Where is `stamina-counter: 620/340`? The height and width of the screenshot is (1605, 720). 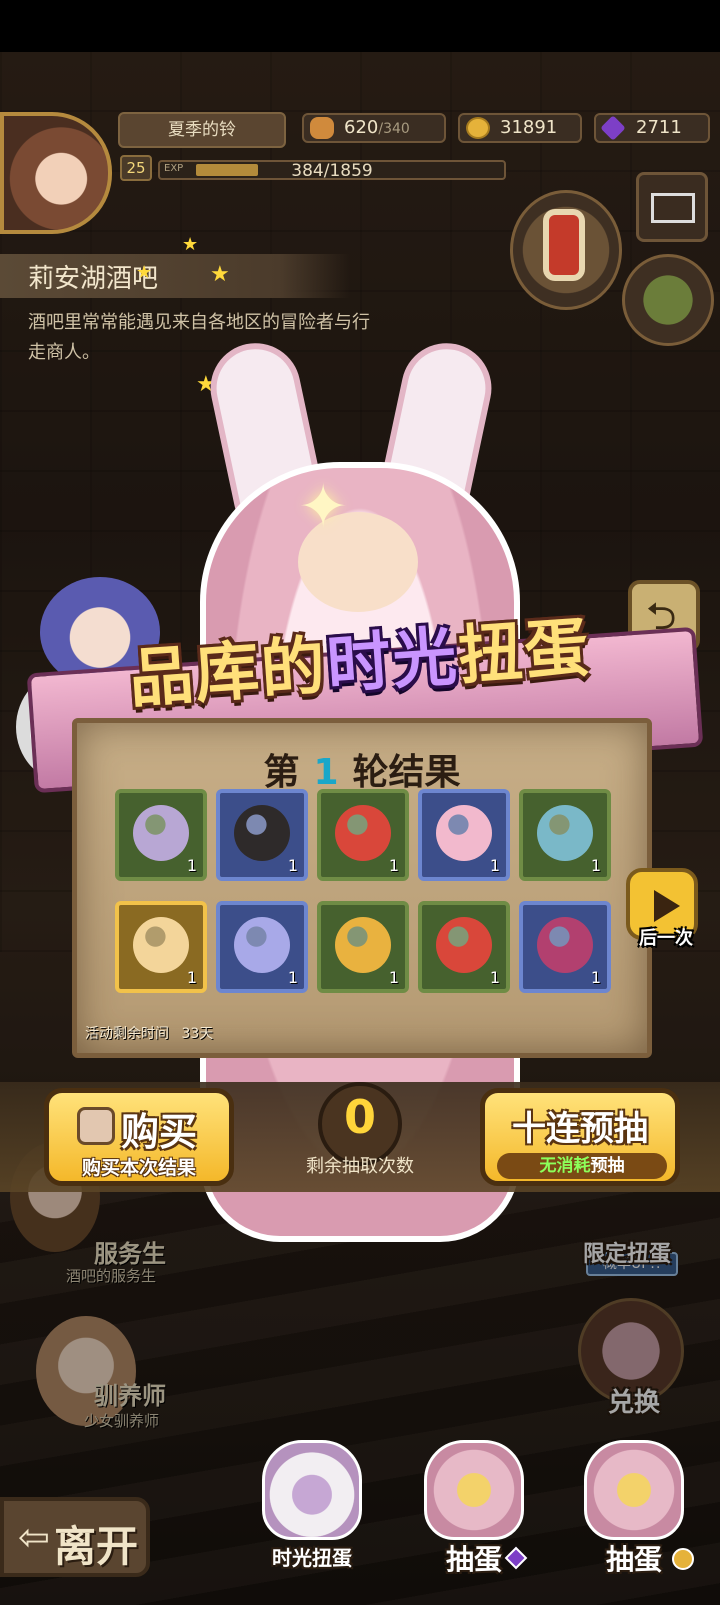
stamina-counter: 620/340 is located at coordinates (374, 128).